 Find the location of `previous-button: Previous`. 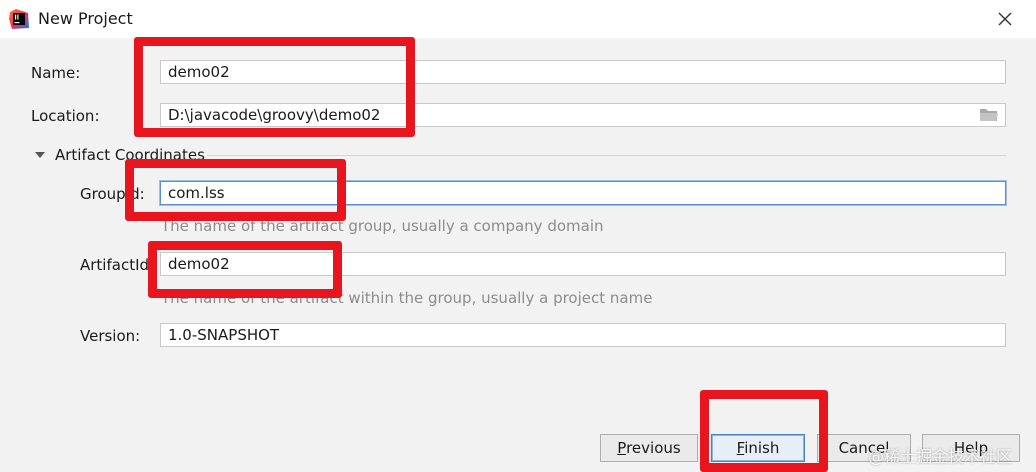

previous-button: Previous is located at coordinates (649, 448).